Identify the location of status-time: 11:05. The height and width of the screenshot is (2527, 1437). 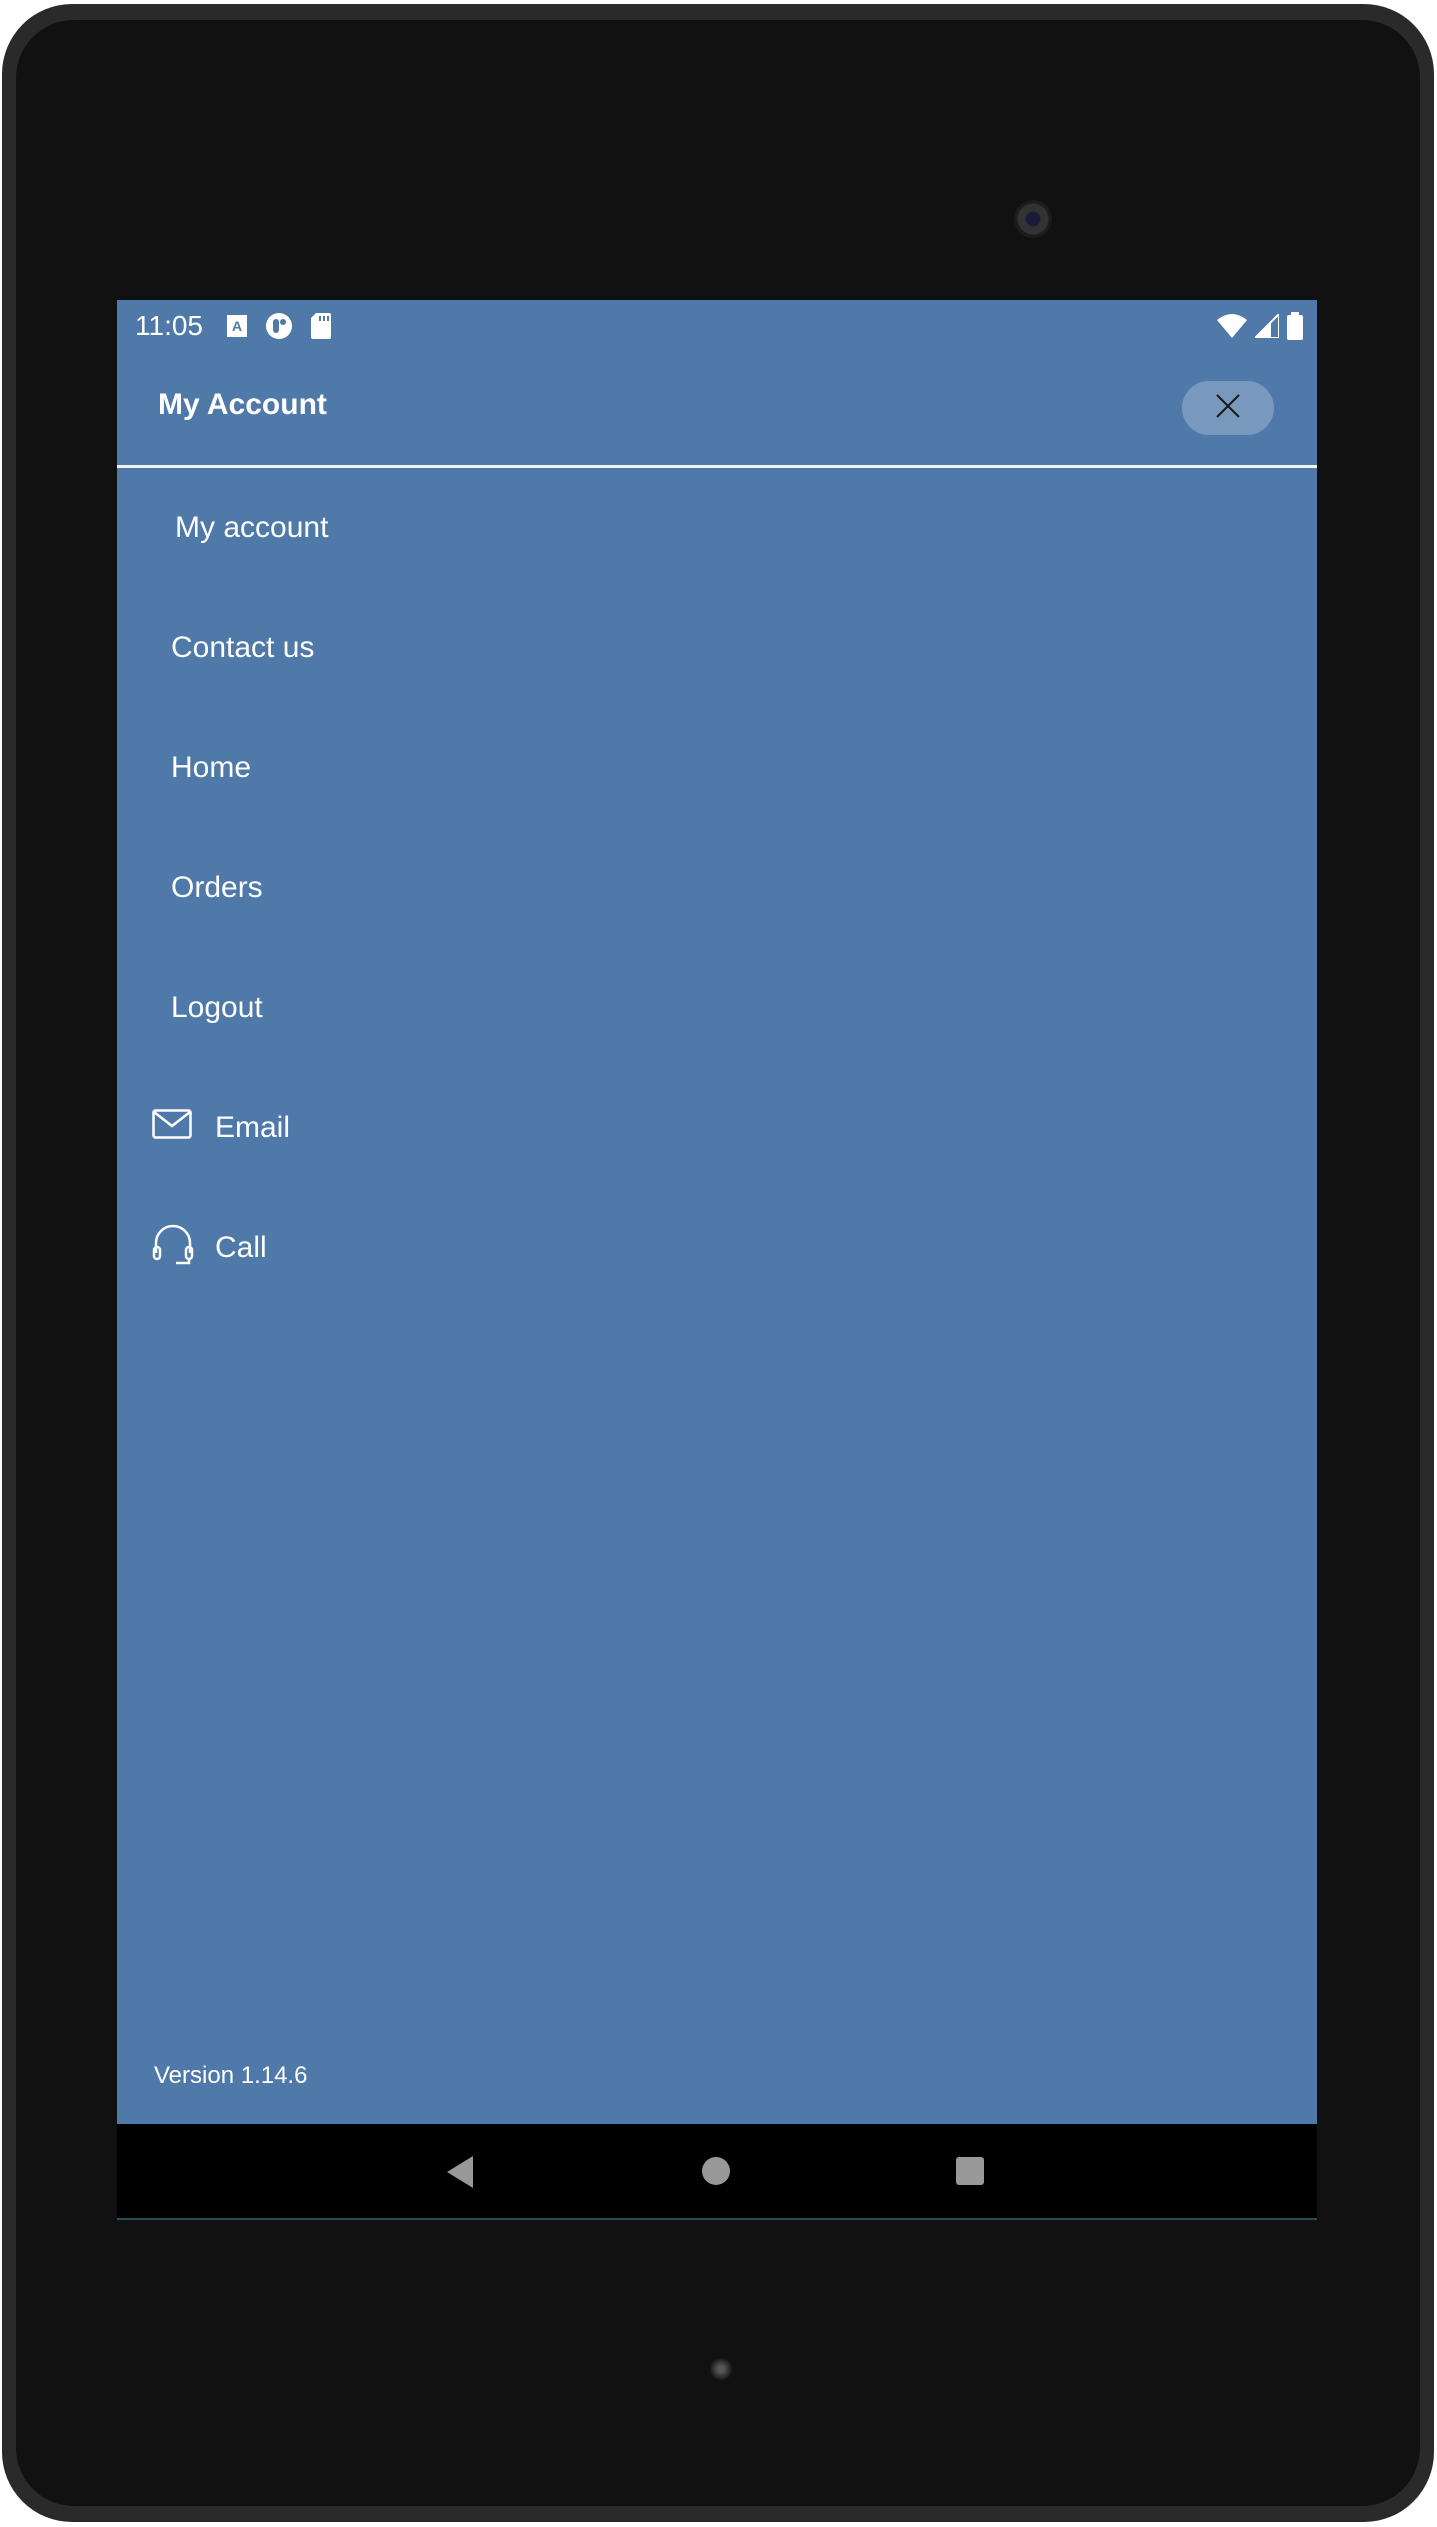
(169, 325).